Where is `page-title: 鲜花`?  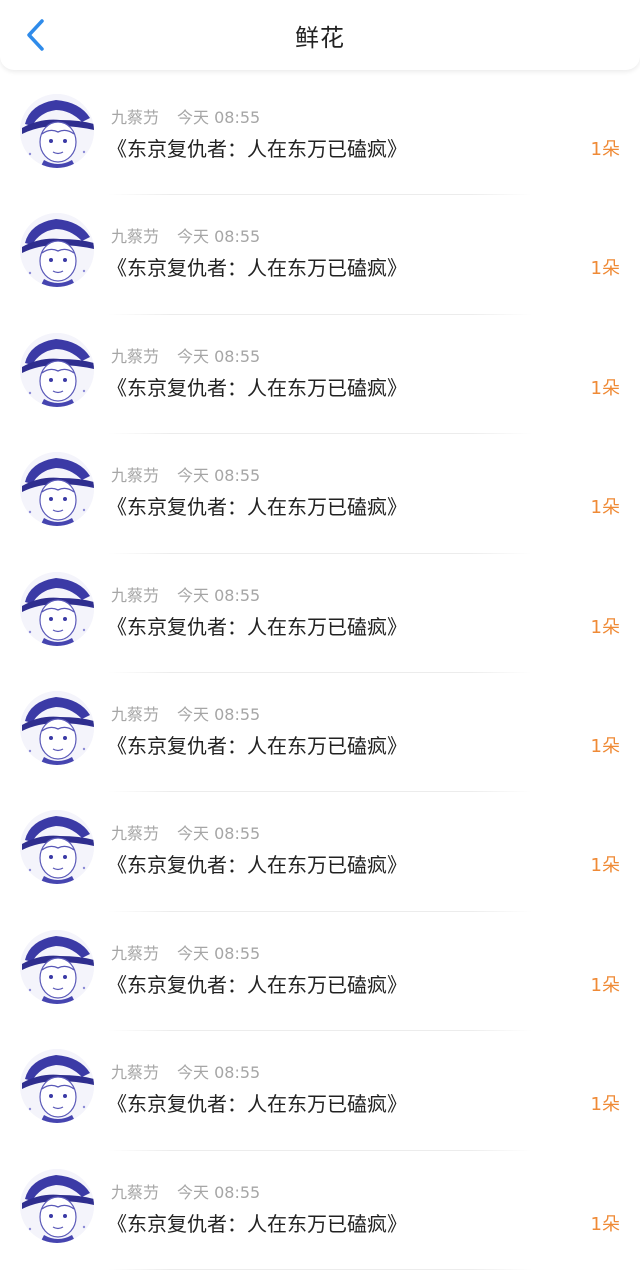
page-title: 鲜花 is located at coordinates (320, 38).